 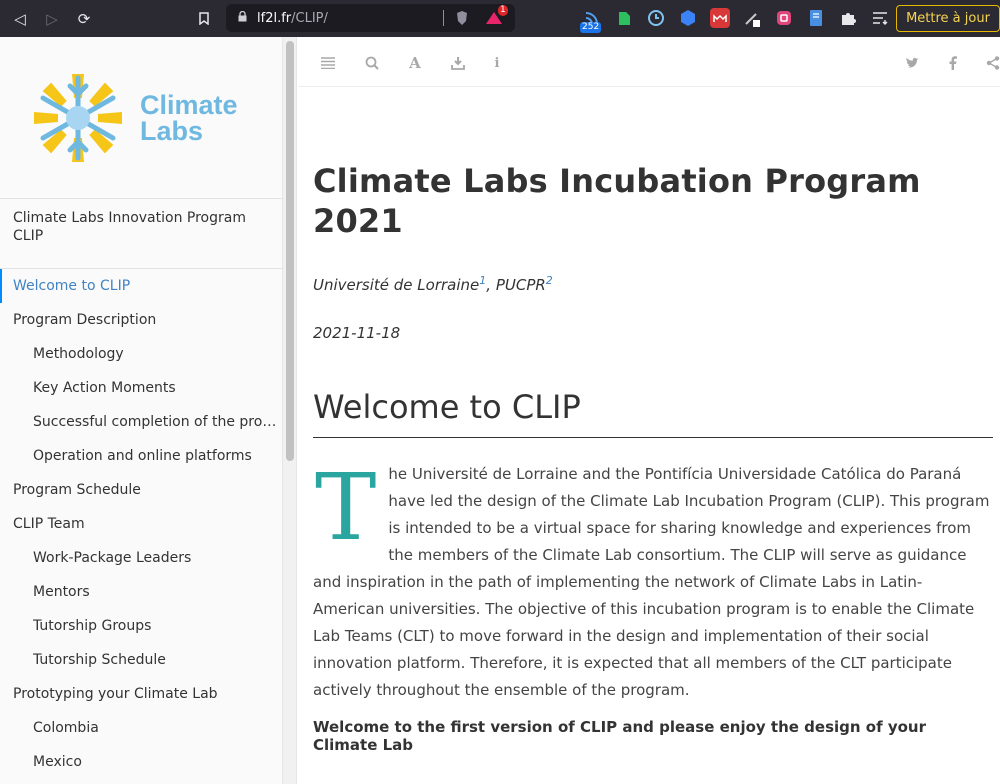 What do you see at coordinates (20, 18) in the screenshot?
I see `back-icon: ◁` at bounding box center [20, 18].